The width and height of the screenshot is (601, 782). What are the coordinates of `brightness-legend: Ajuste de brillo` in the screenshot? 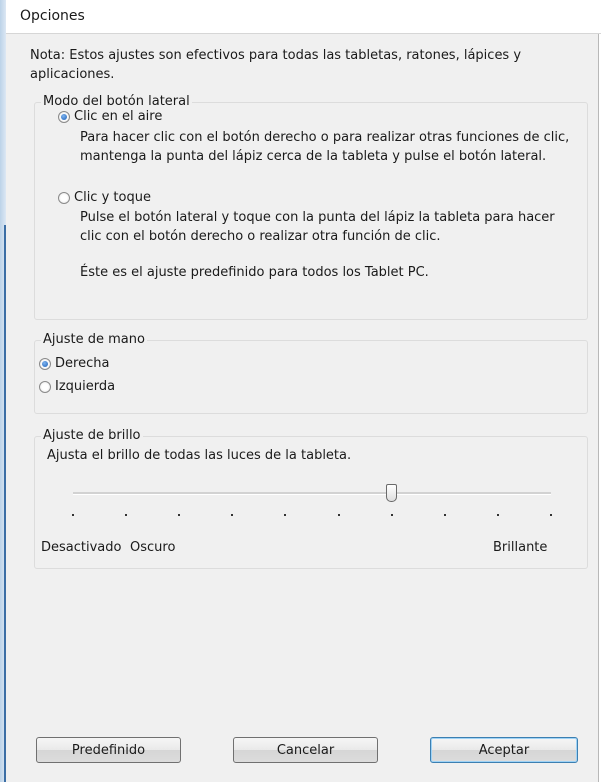 It's located at (92, 436).